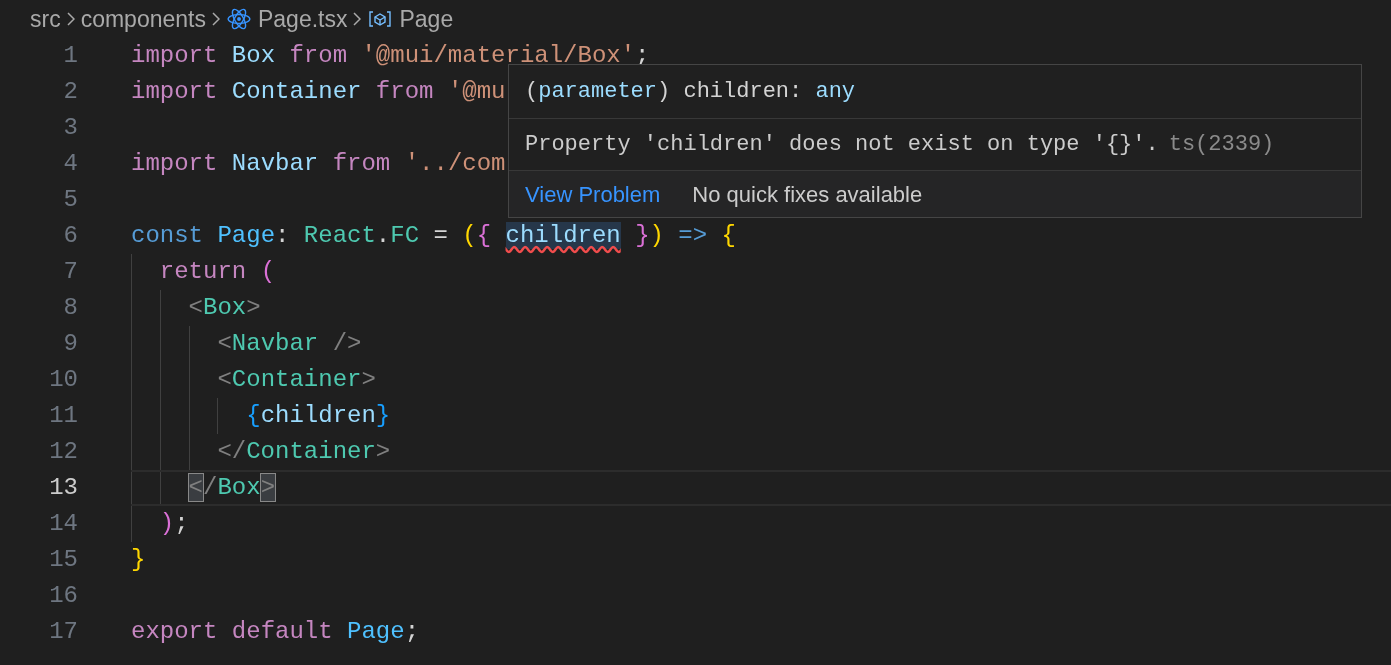 This screenshot has width=1391, height=665. What do you see at coordinates (1221, 145) in the screenshot?
I see `error-code: ts(2339)` at bounding box center [1221, 145].